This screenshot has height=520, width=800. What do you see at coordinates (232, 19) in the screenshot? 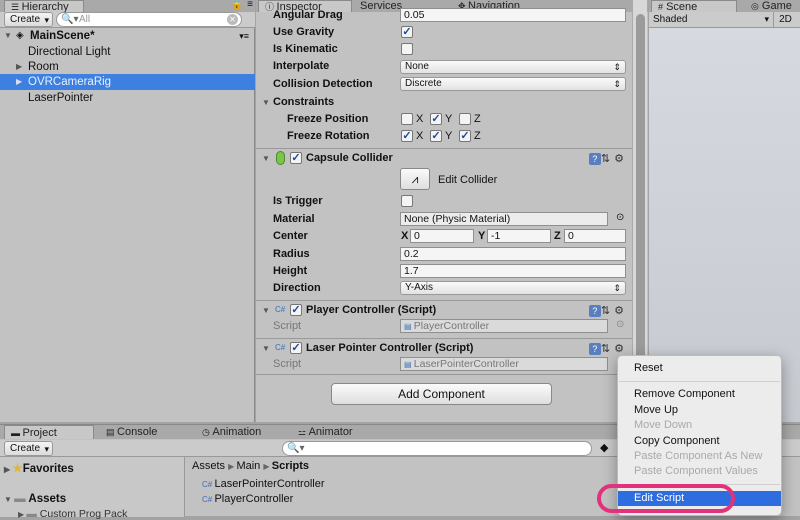
I see `clear-search-icon: ✕` at bounding box center [232, 19].